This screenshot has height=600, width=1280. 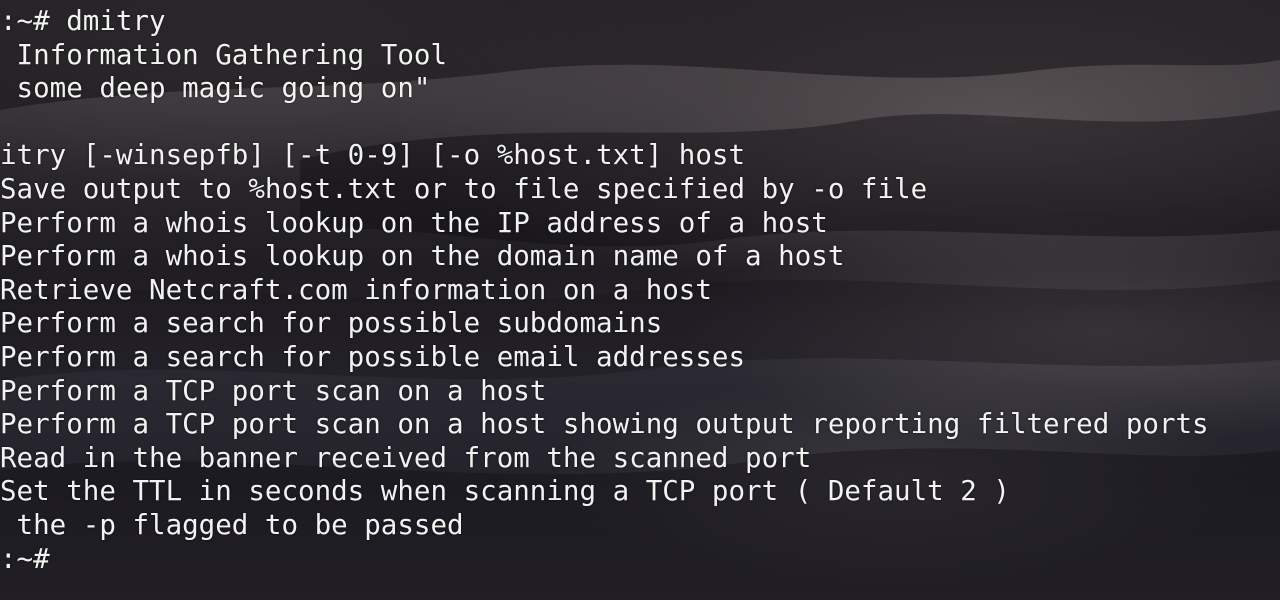 What do you see at coordinates (232, 524) in the screenshot?
I see `terminal-line: the -p flagged to be passed` at bounding box center [232, 524].